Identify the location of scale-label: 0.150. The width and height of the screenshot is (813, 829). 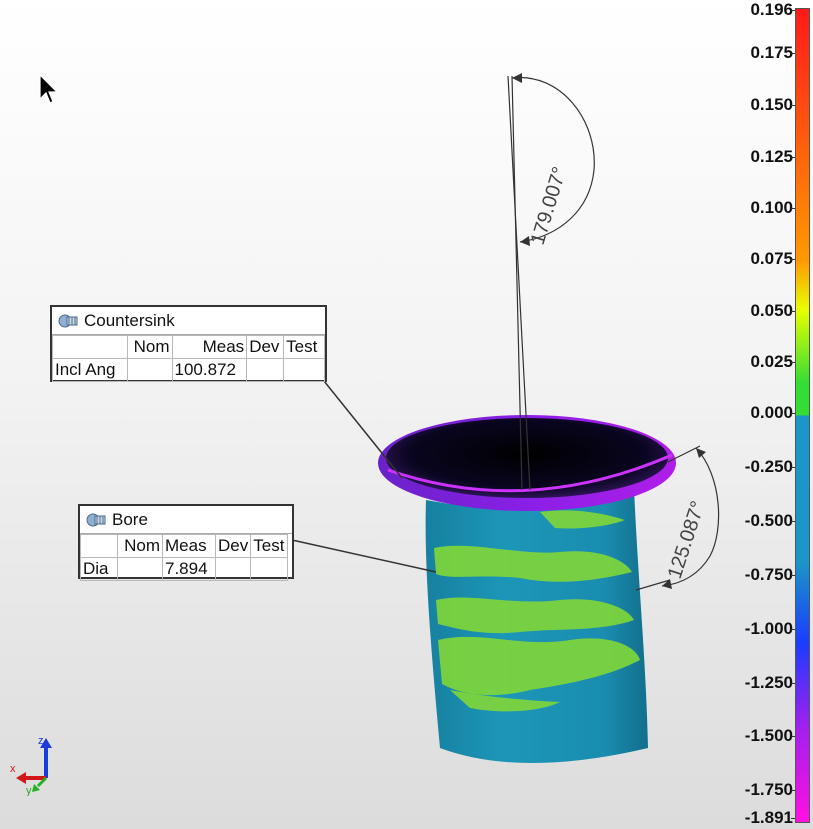
(771, 104).